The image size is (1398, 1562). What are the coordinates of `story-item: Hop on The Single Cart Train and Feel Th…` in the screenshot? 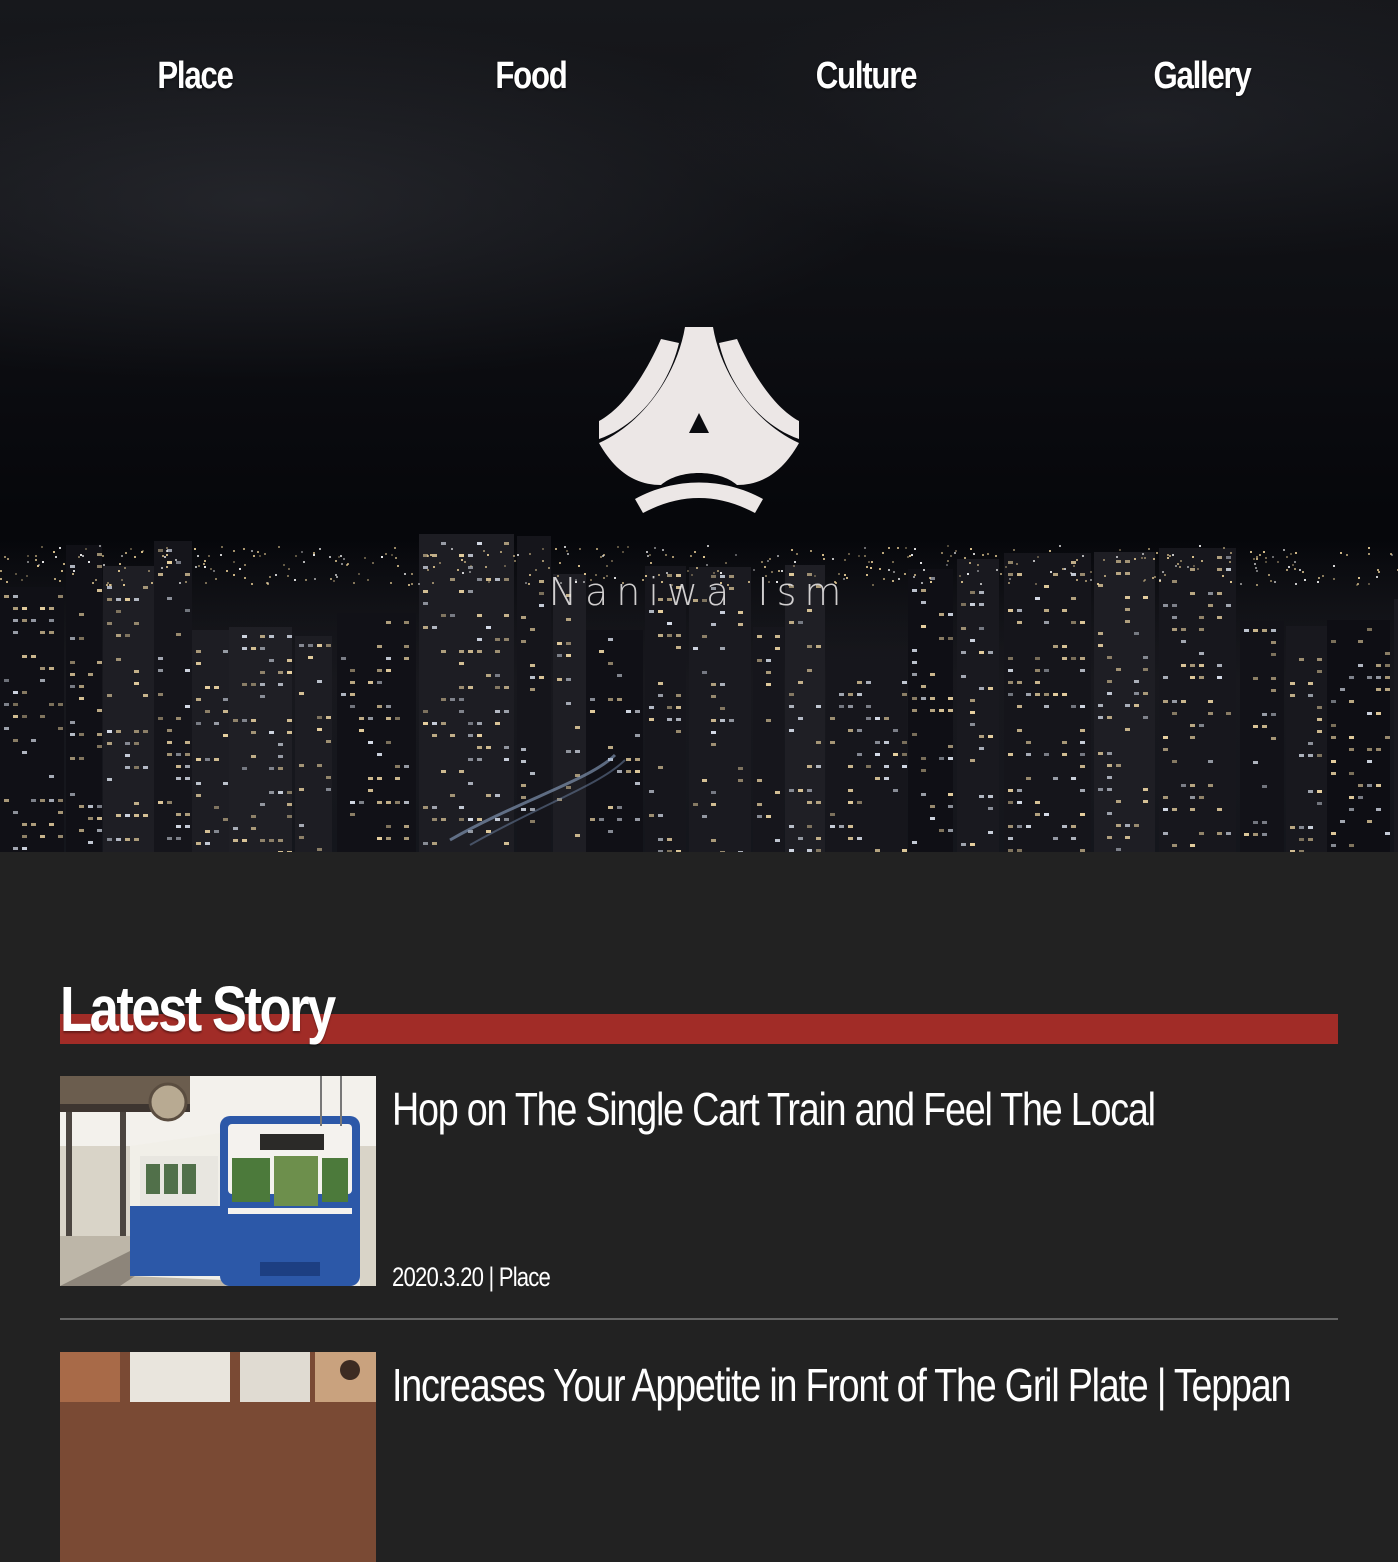 It's located at (699, 1186).